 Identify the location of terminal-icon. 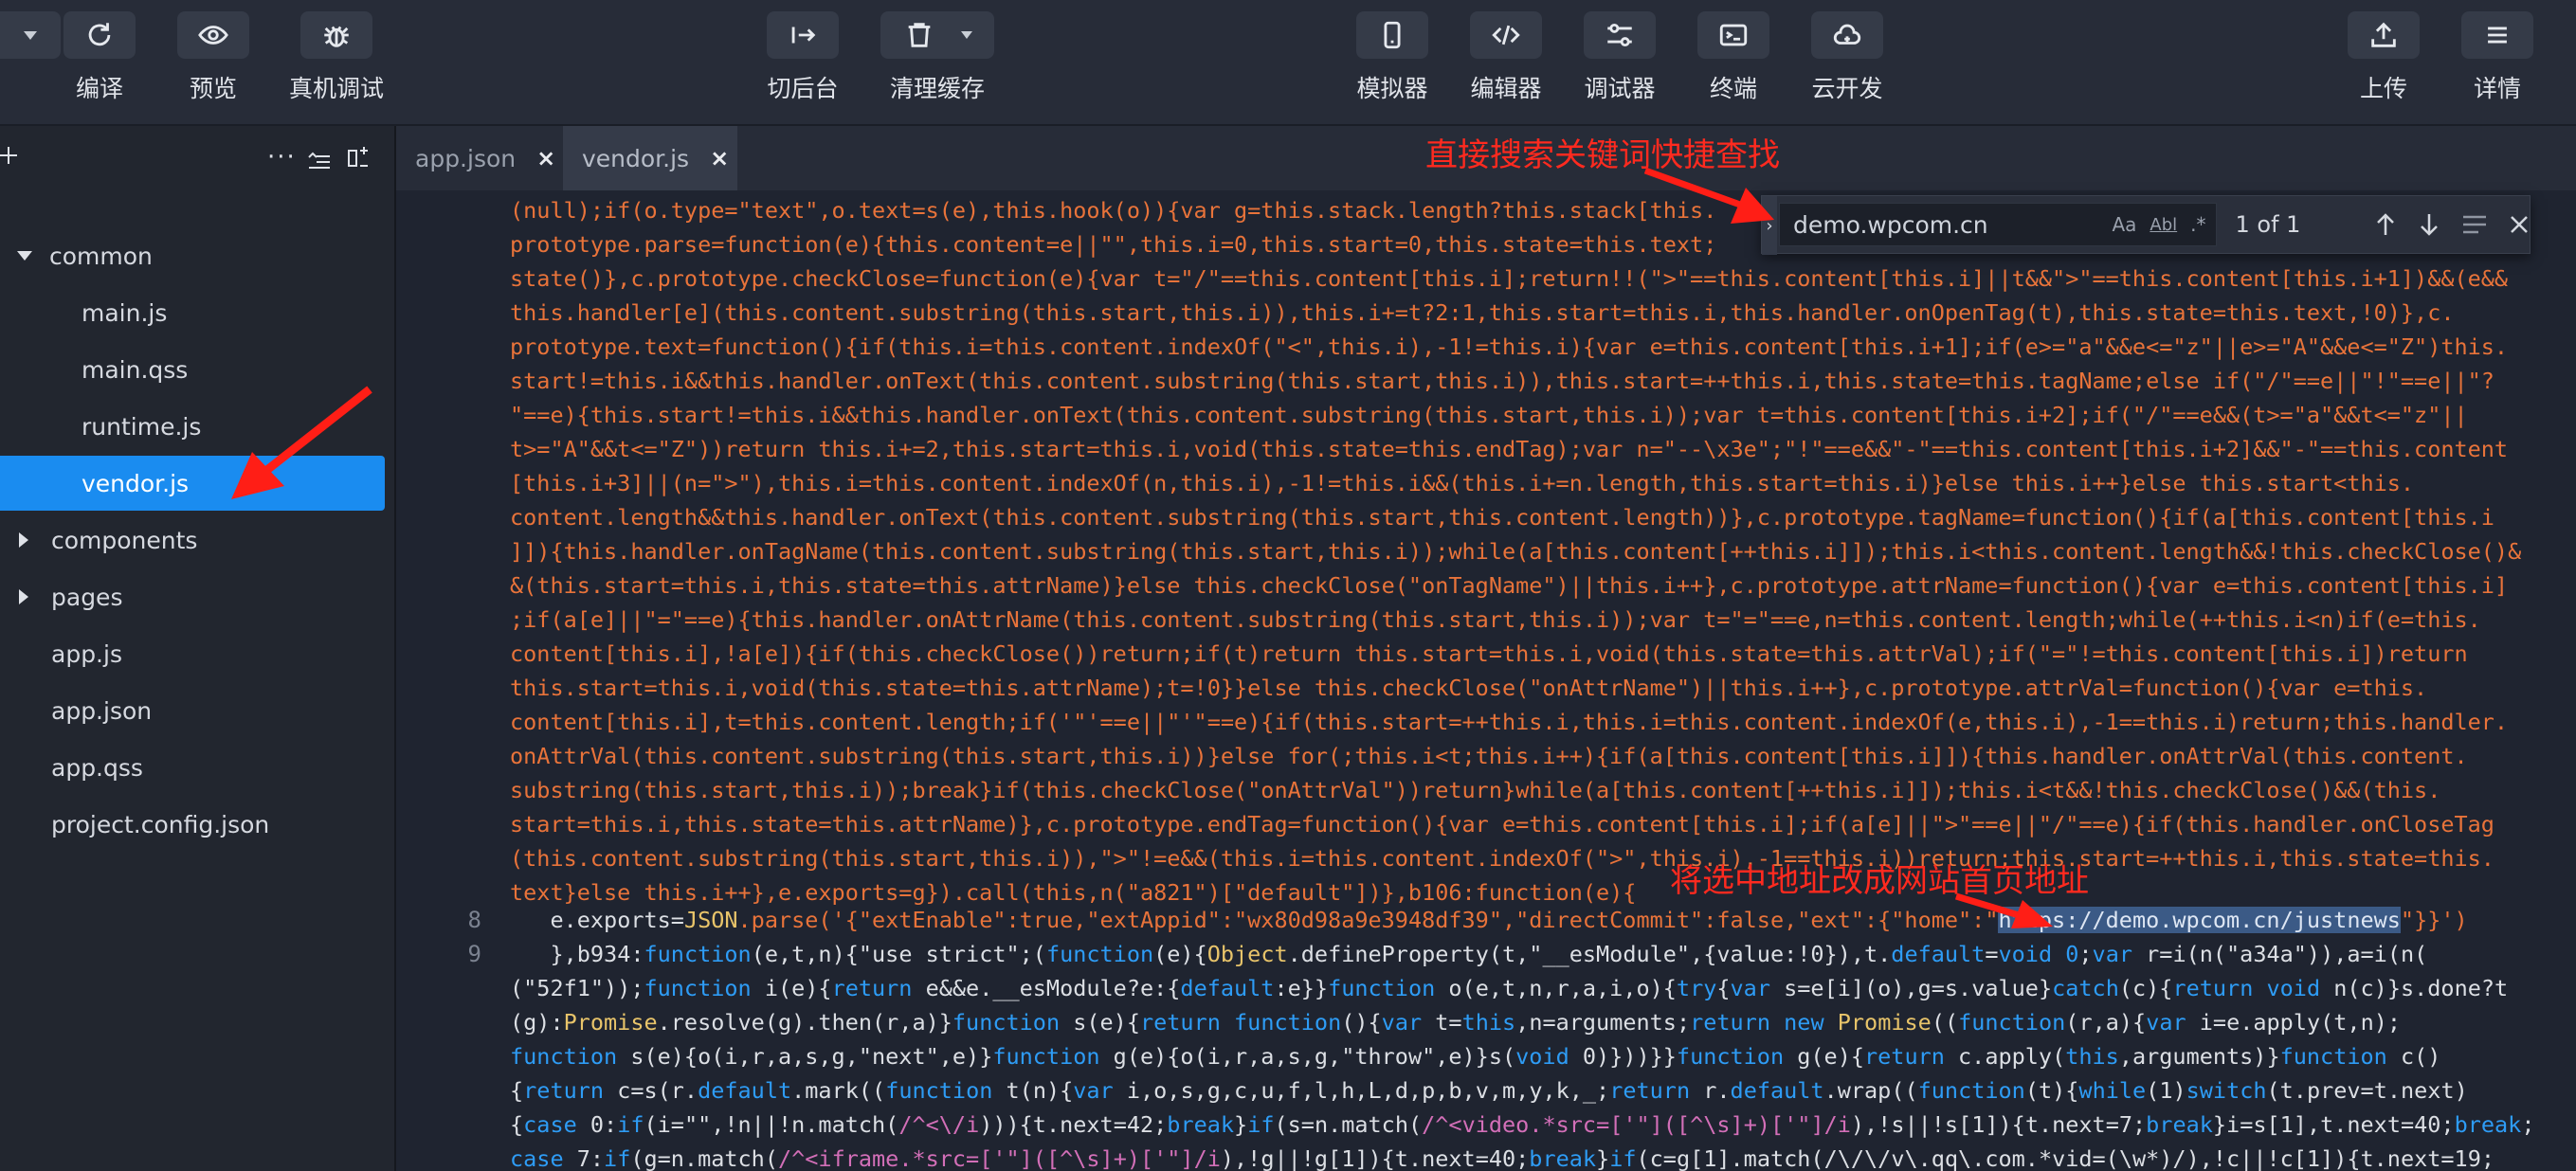
(1733, 35).